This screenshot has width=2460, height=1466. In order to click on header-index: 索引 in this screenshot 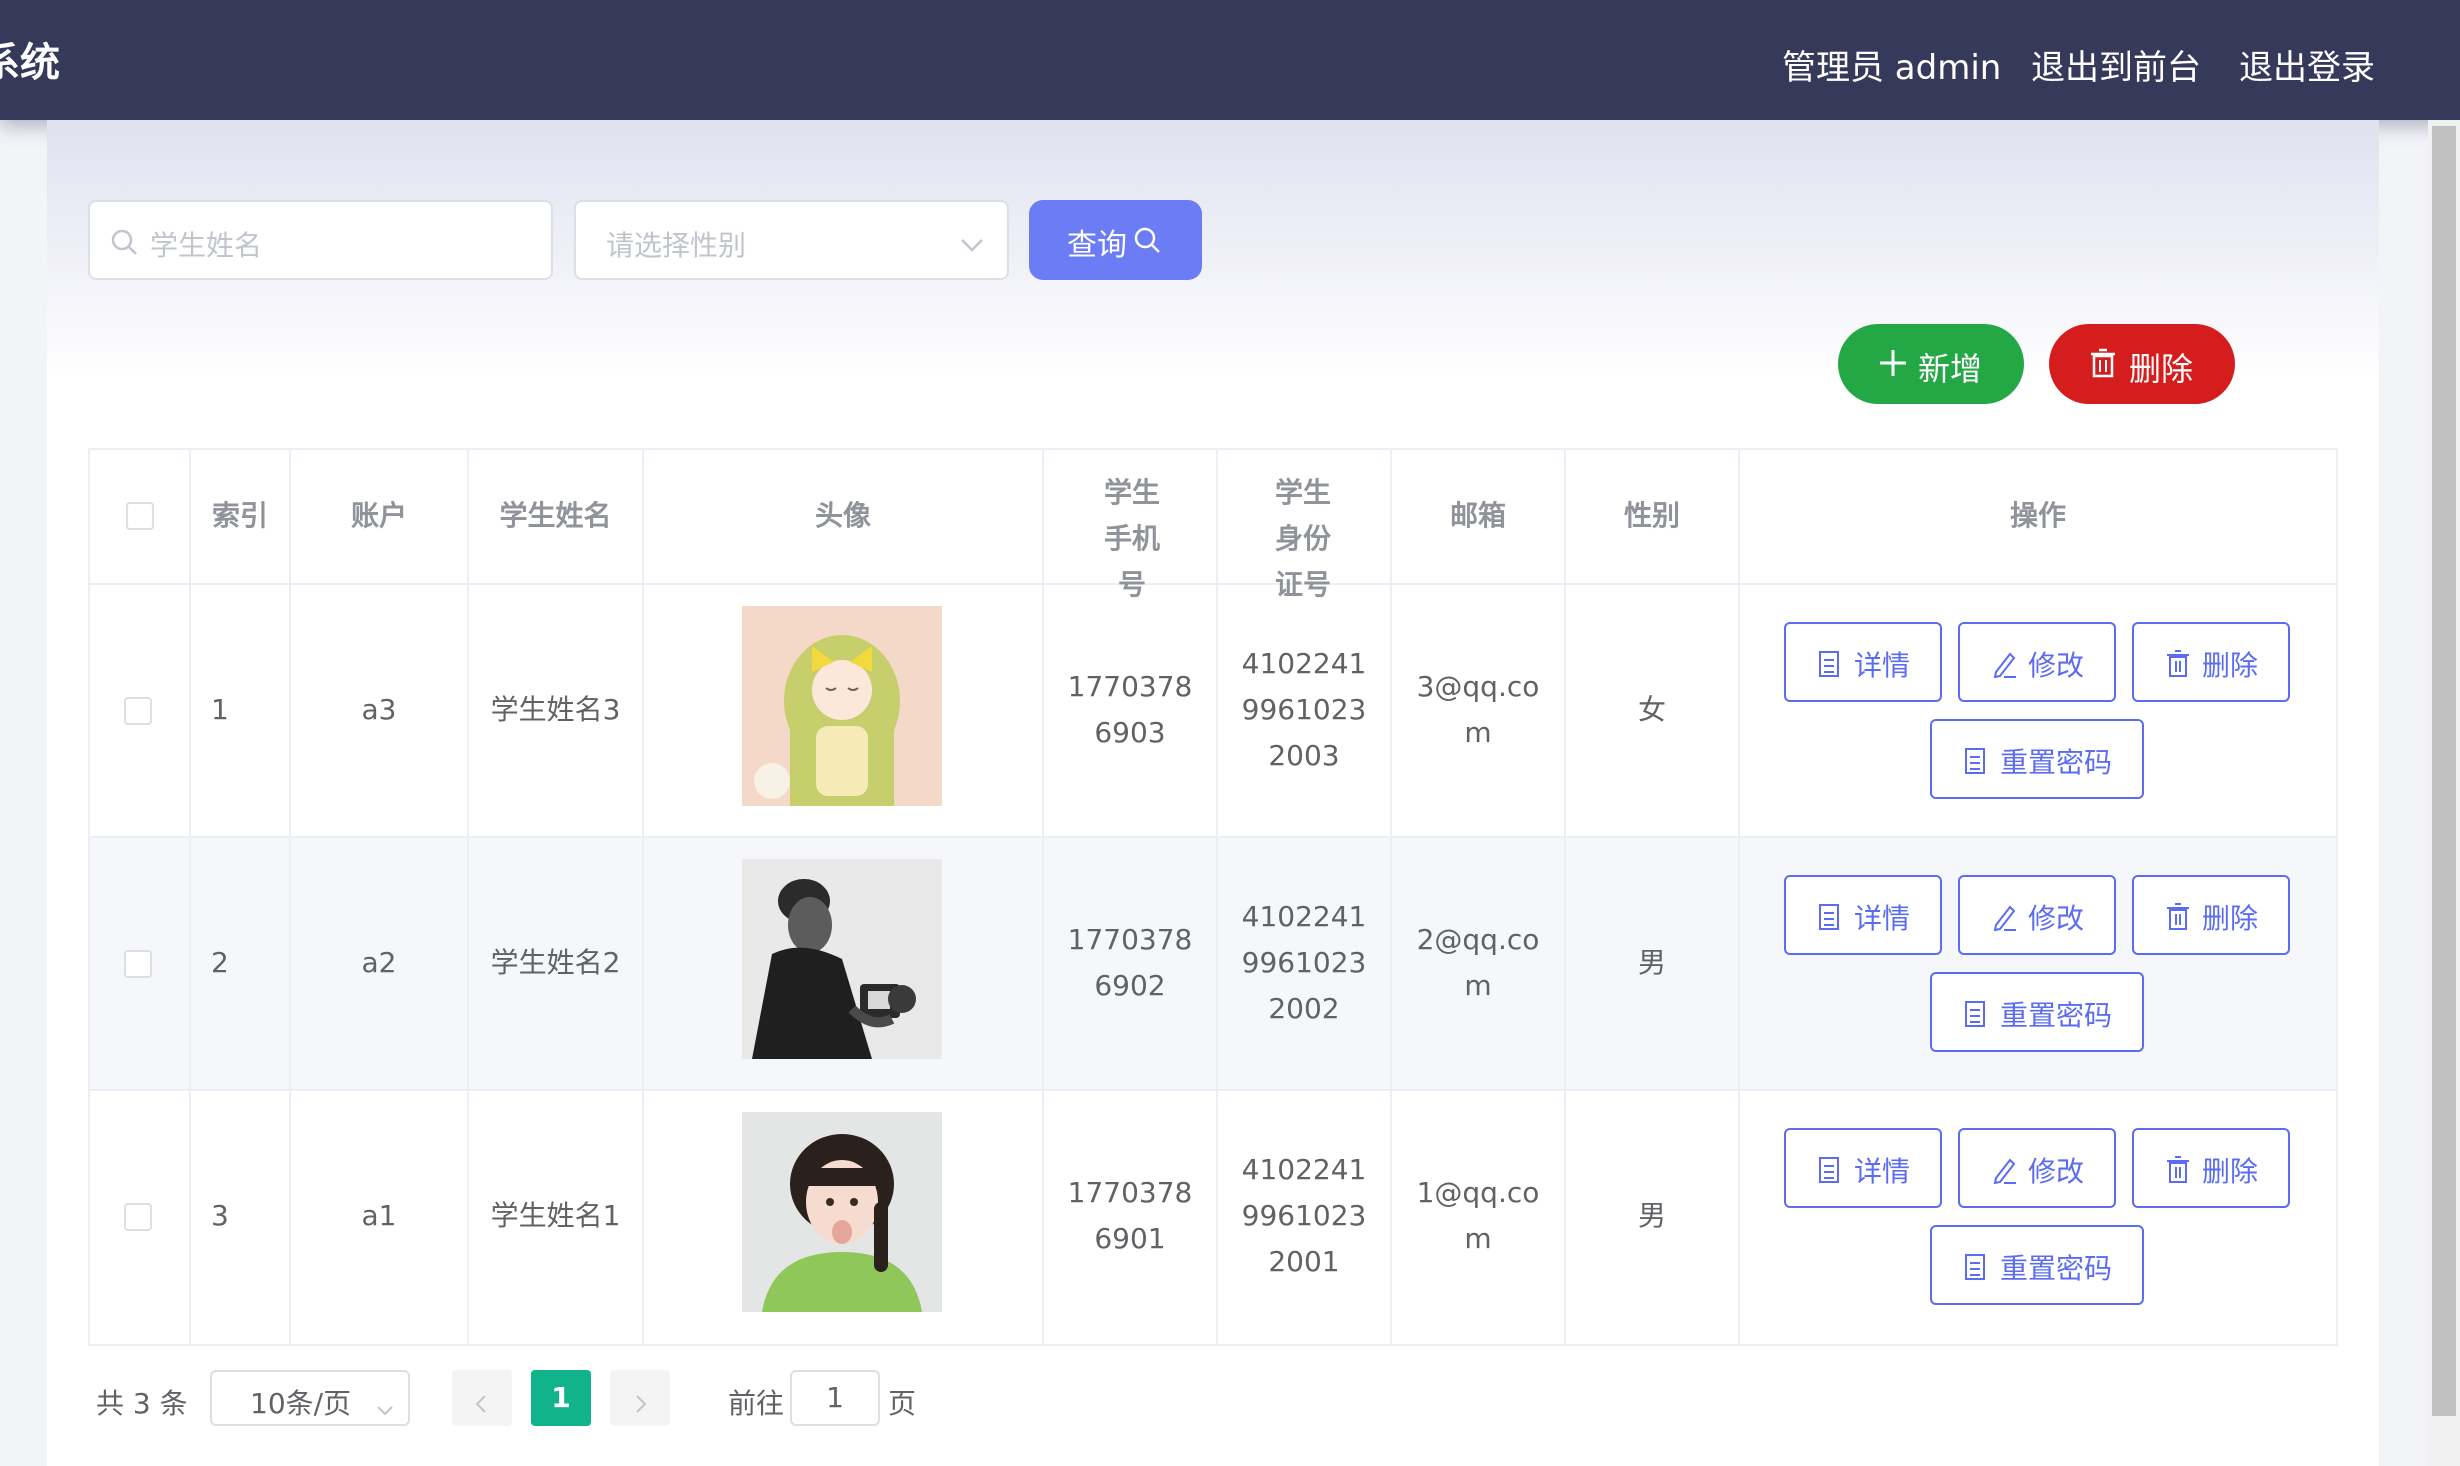, I will do `click(240, 516)`.